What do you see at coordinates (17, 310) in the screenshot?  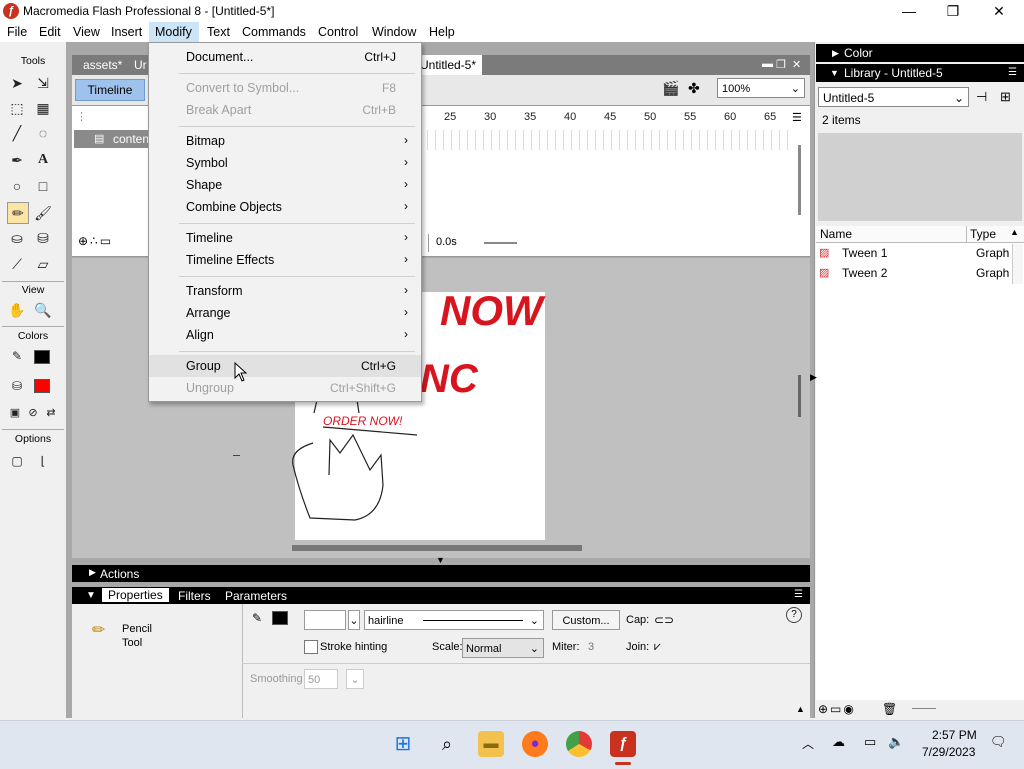 I see `hand-tool-icon: ✋` at bounding box center [17, 310].